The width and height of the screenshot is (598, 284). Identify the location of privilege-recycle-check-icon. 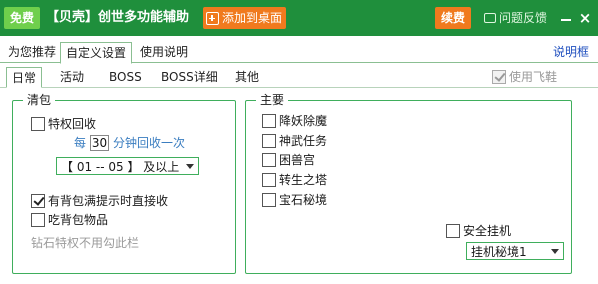
(38, 124).